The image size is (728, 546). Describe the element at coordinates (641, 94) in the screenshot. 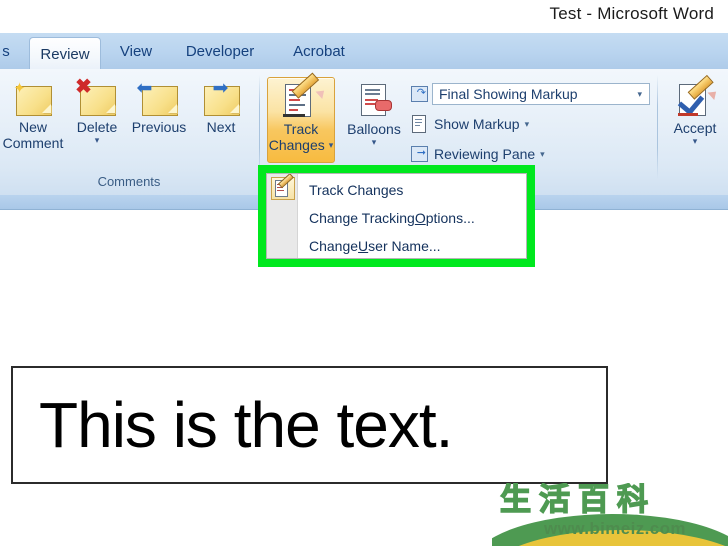

I see `chevron-down-icon: ▾` at that location.